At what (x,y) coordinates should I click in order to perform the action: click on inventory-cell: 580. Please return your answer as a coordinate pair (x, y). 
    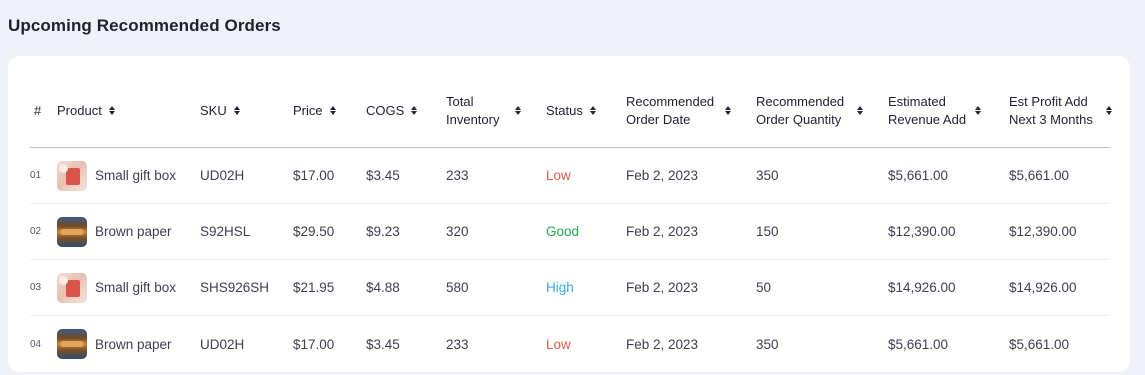
    Looking at the image, I should click on (457, 287).